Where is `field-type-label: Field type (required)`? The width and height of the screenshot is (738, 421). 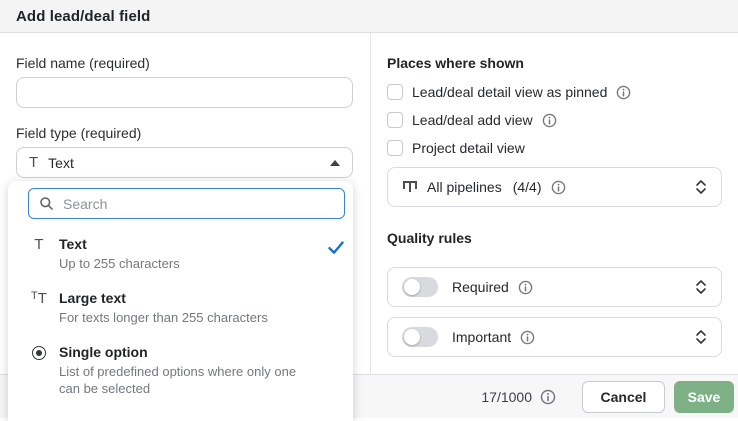
field-type-label: Field type (required) is located at coordinates (79, 133).